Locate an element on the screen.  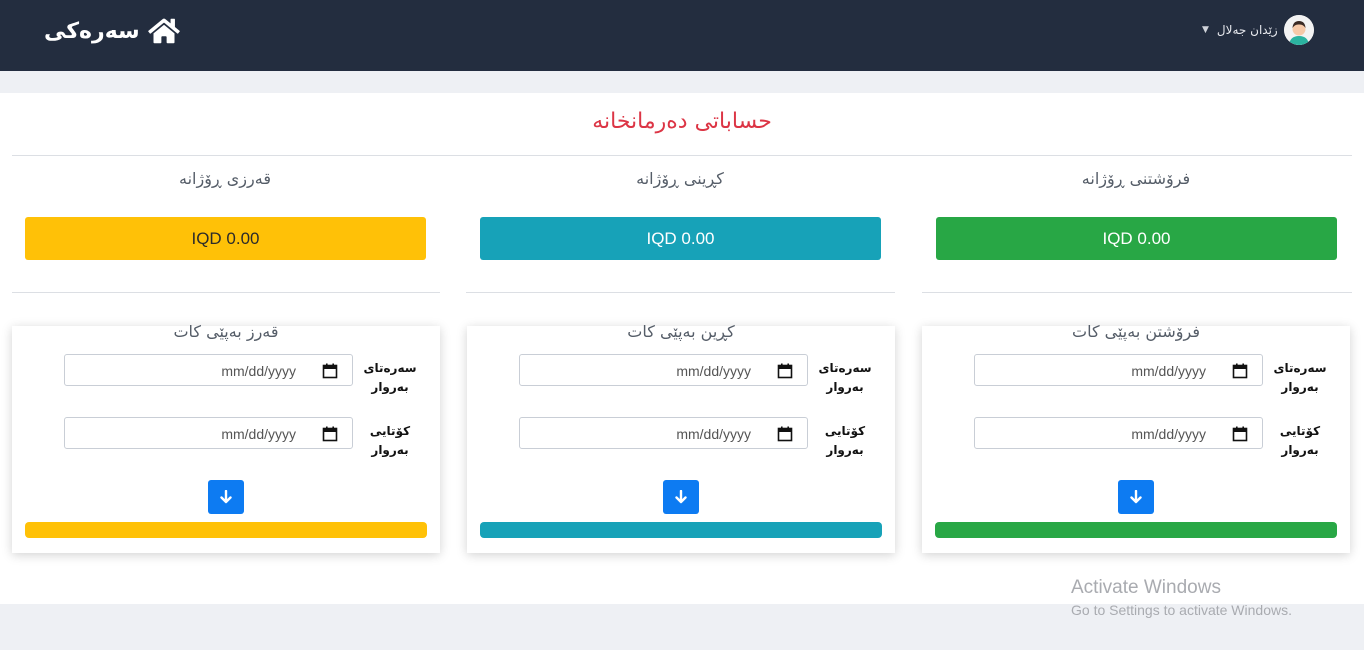
card-title: قەرز بەپێی کات is located at coordinates (226, 331).